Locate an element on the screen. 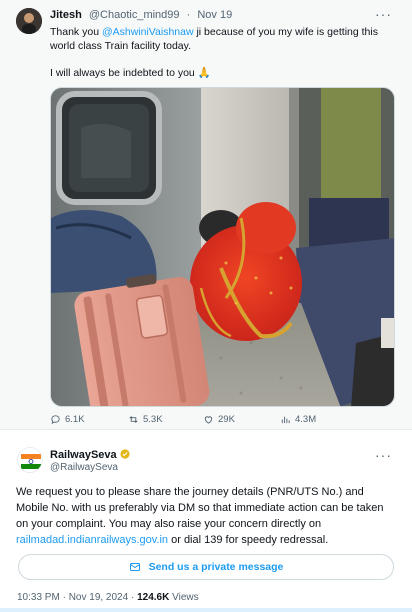  reply-timestamp: 10:33 PM · Nov 19, 2024 · 124.6K Views is located at coordinates (108, 597).